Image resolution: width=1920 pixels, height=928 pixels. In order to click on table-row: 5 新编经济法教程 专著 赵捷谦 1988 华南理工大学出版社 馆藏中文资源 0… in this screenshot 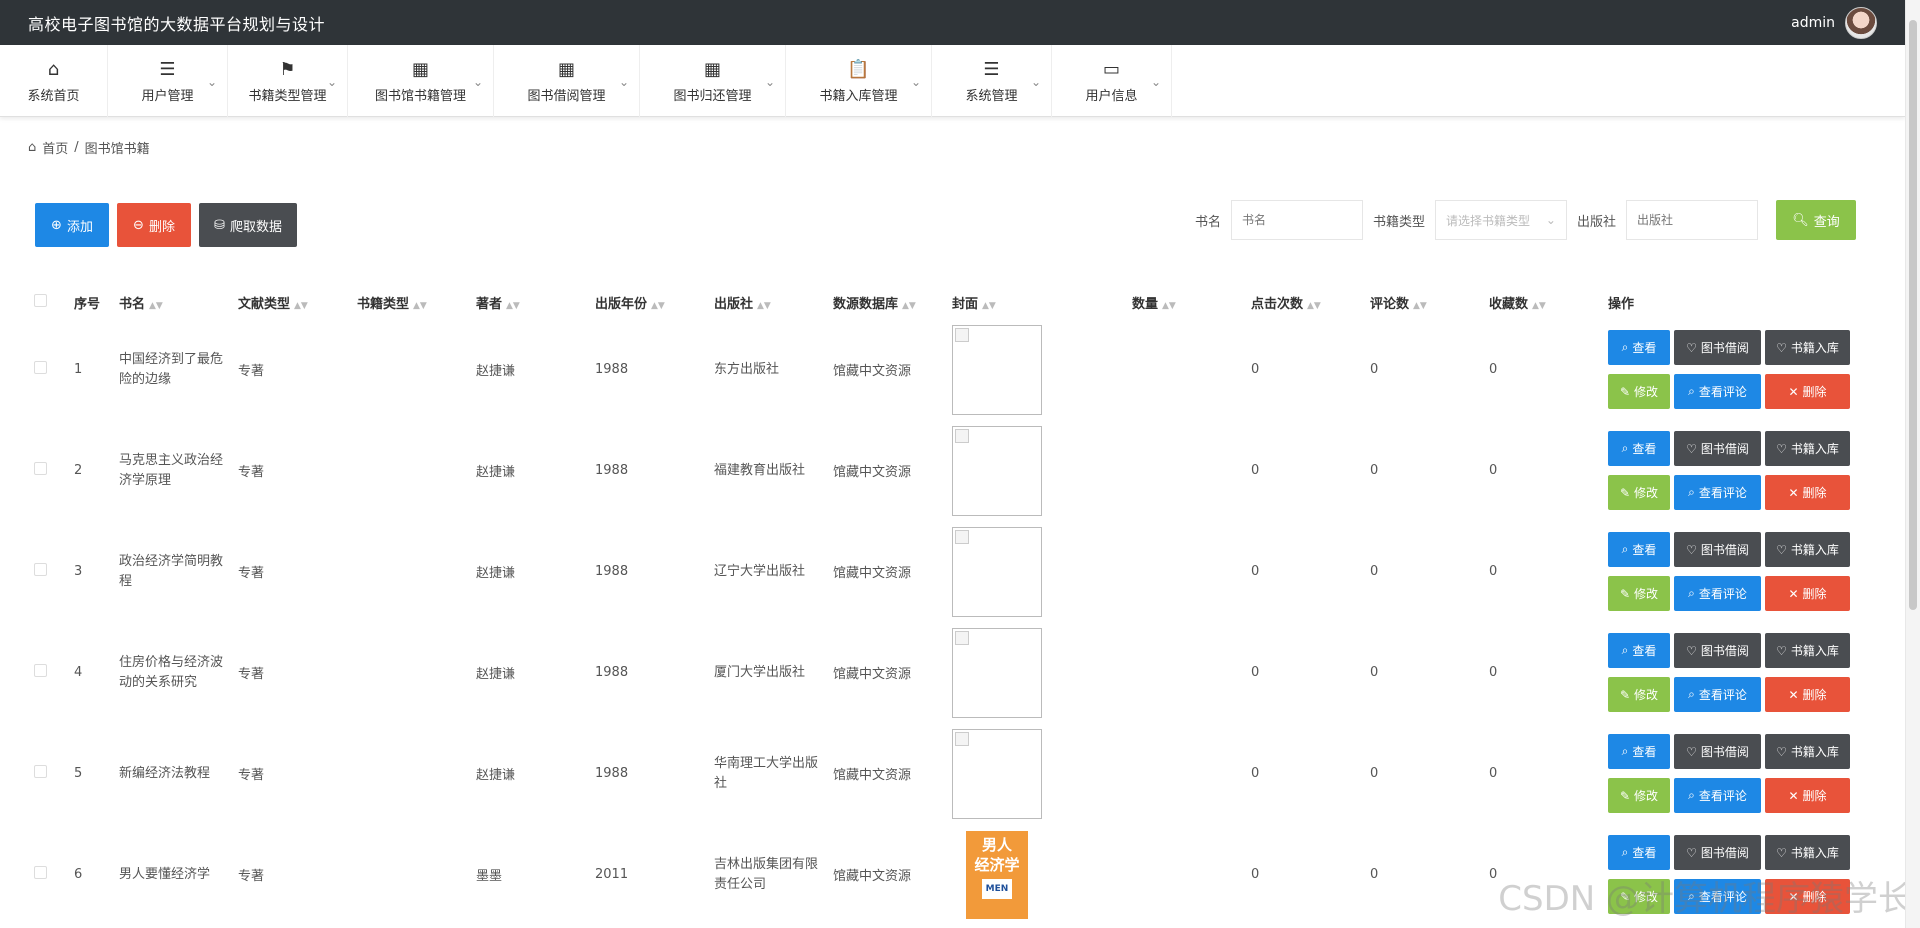, I will do `click(957, 773)`.